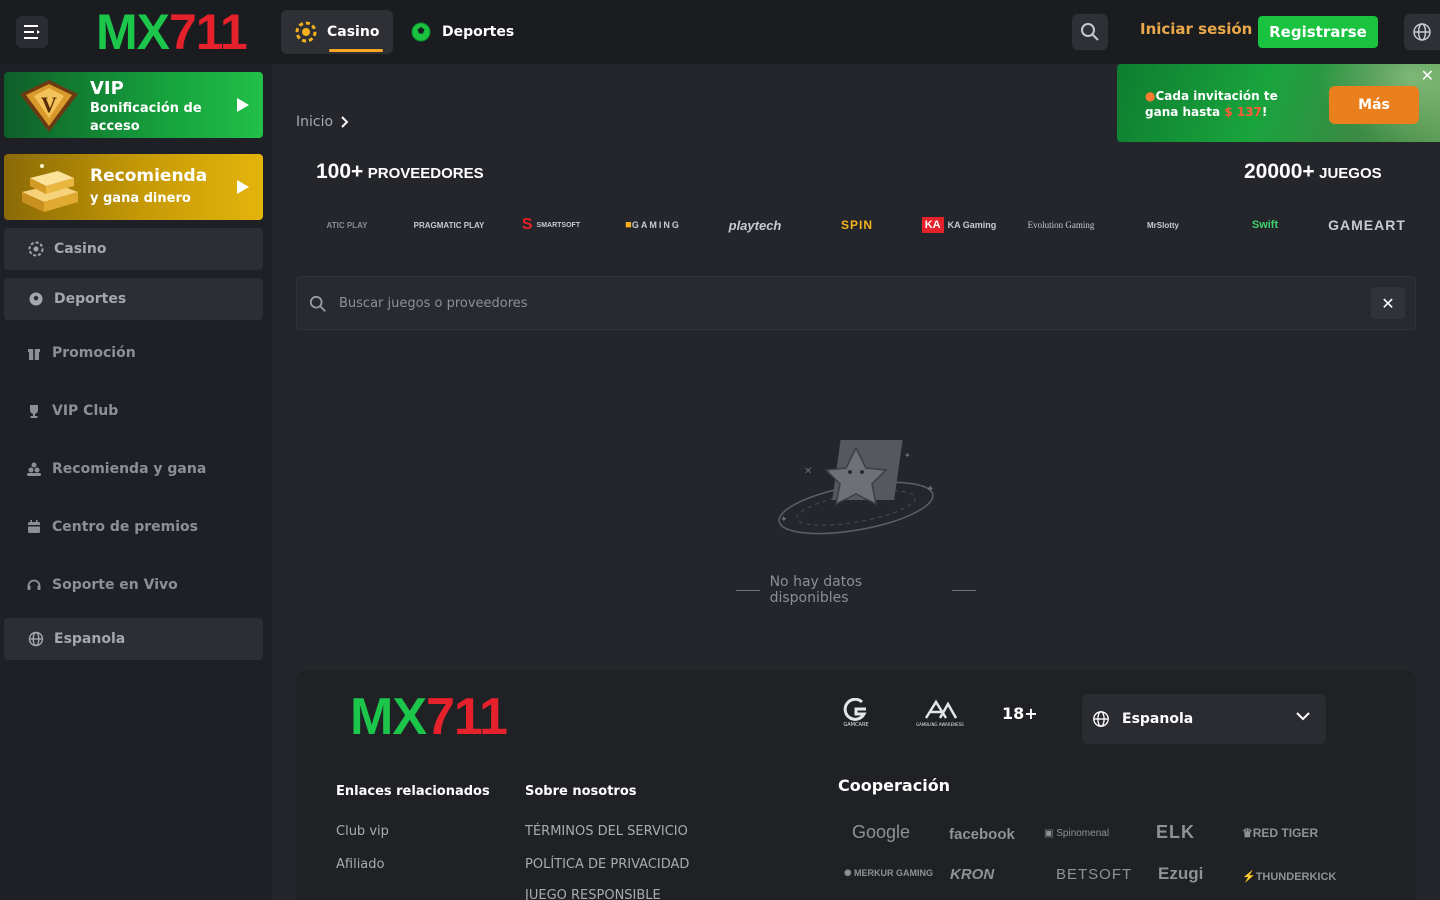 Image resolution: width=1440 pixels, height=900 pixels. What do you see at coordinates (1094, 874) in the screenshot?
I see `partner-betsoft: BETSOFT` at bounding box center [1094, 874].